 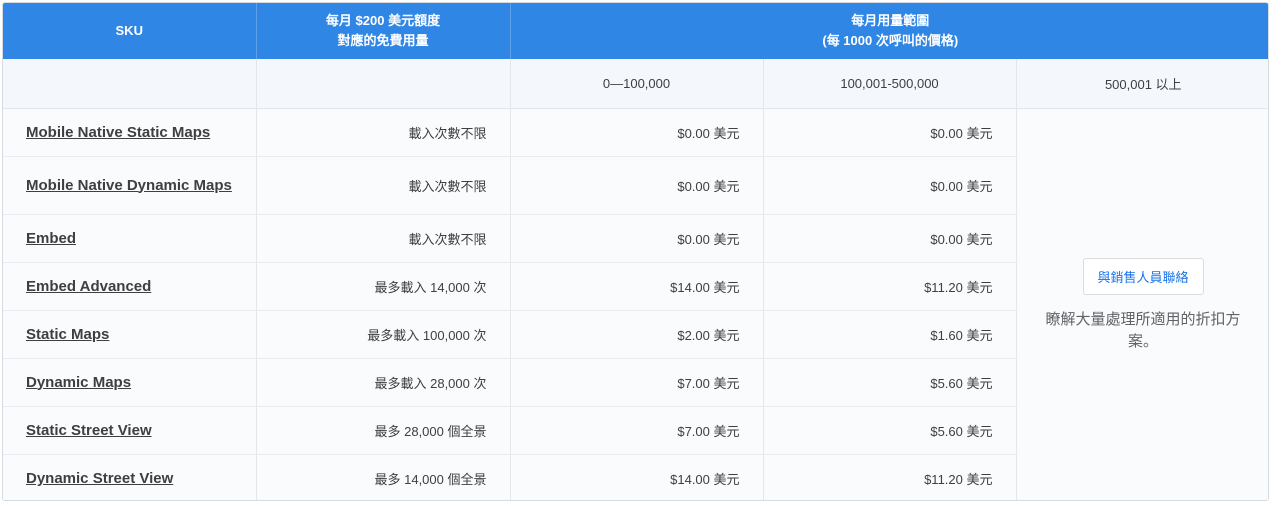 What do you see at coordinates (67, 334) in the screenshot?
I see `sku-link: Static Maps` at bounding box center [67, 334].